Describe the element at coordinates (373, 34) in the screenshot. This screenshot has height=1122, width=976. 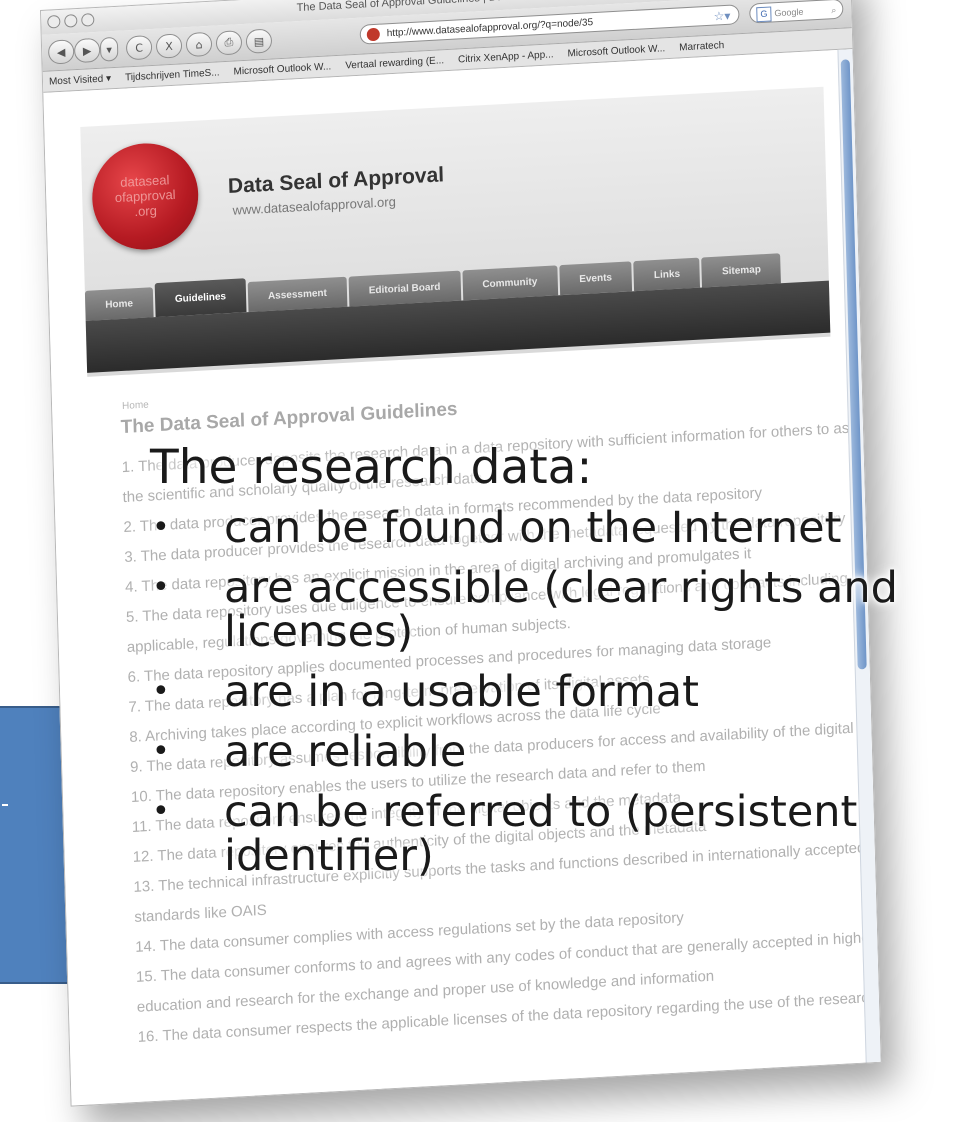
I see `site-favicon-icon` at that location.